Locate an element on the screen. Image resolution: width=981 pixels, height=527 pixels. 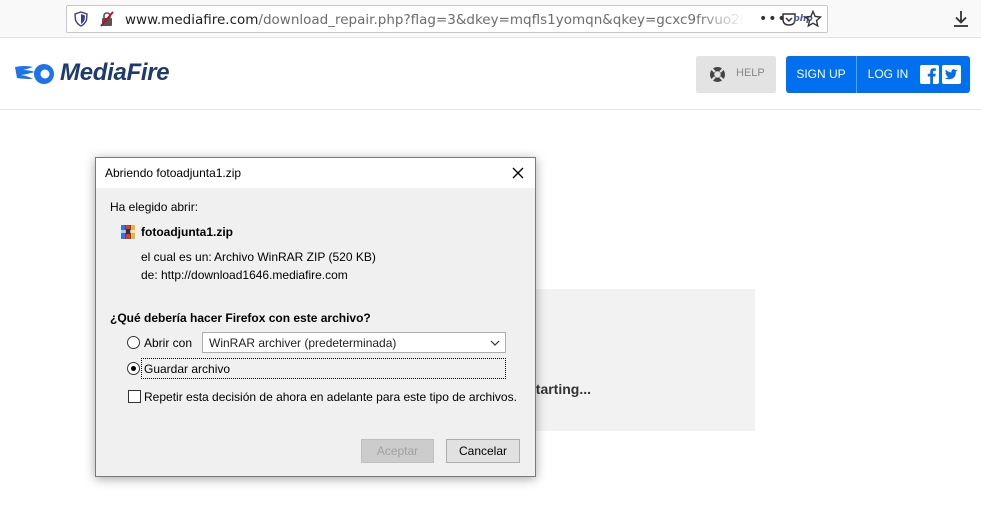
file-name: fotoadjunta1.zip is located at coordinates (187, 232).